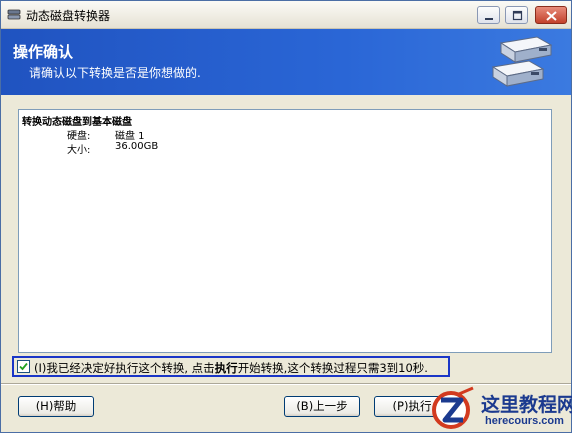 The width and height of the screenshot is (572, 433). What do you see at coordinates (56, 406) in the screenshot?
I see `help-button: (H)帮助` at bounding box center [56, 406].